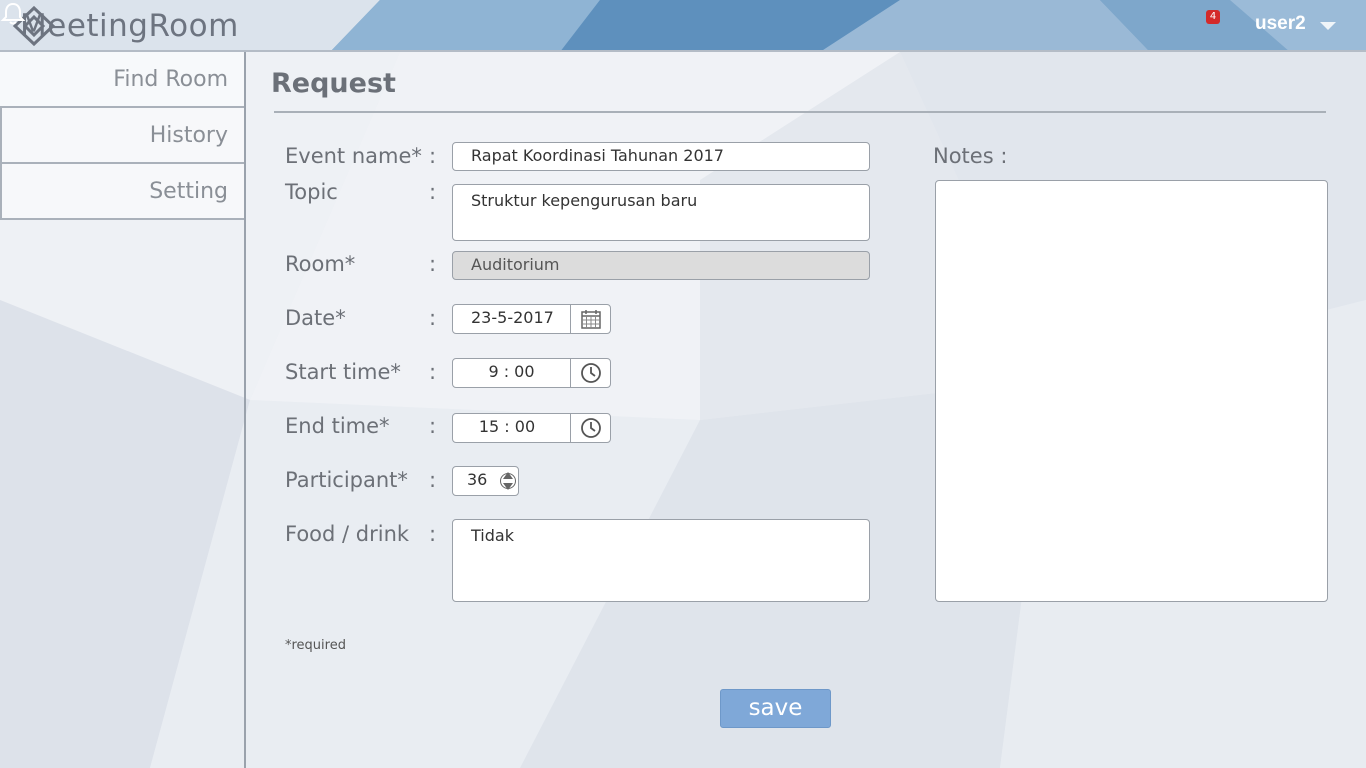 This screenshot has width=1366, height=768. What do you see at coordinates (347, 534) in the screenshot?
I see `food-drink-label: Food / drink` at bounding box center [347, 534].